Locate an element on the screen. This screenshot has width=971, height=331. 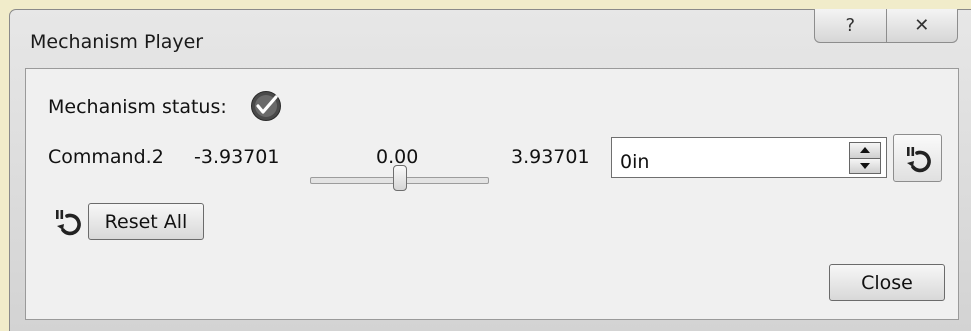
reset-all-icon is located at coordinates (68, 223).